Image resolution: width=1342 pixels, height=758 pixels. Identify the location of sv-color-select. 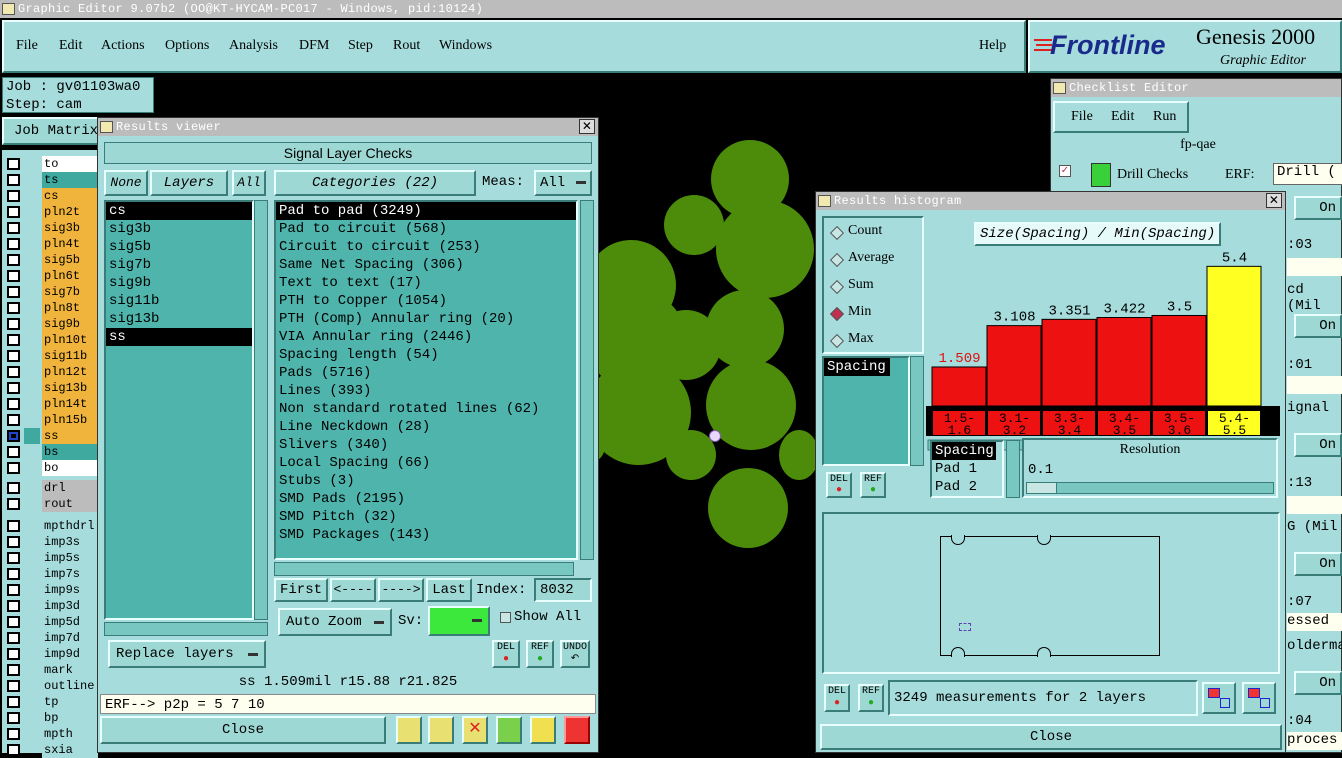
(459, 621).